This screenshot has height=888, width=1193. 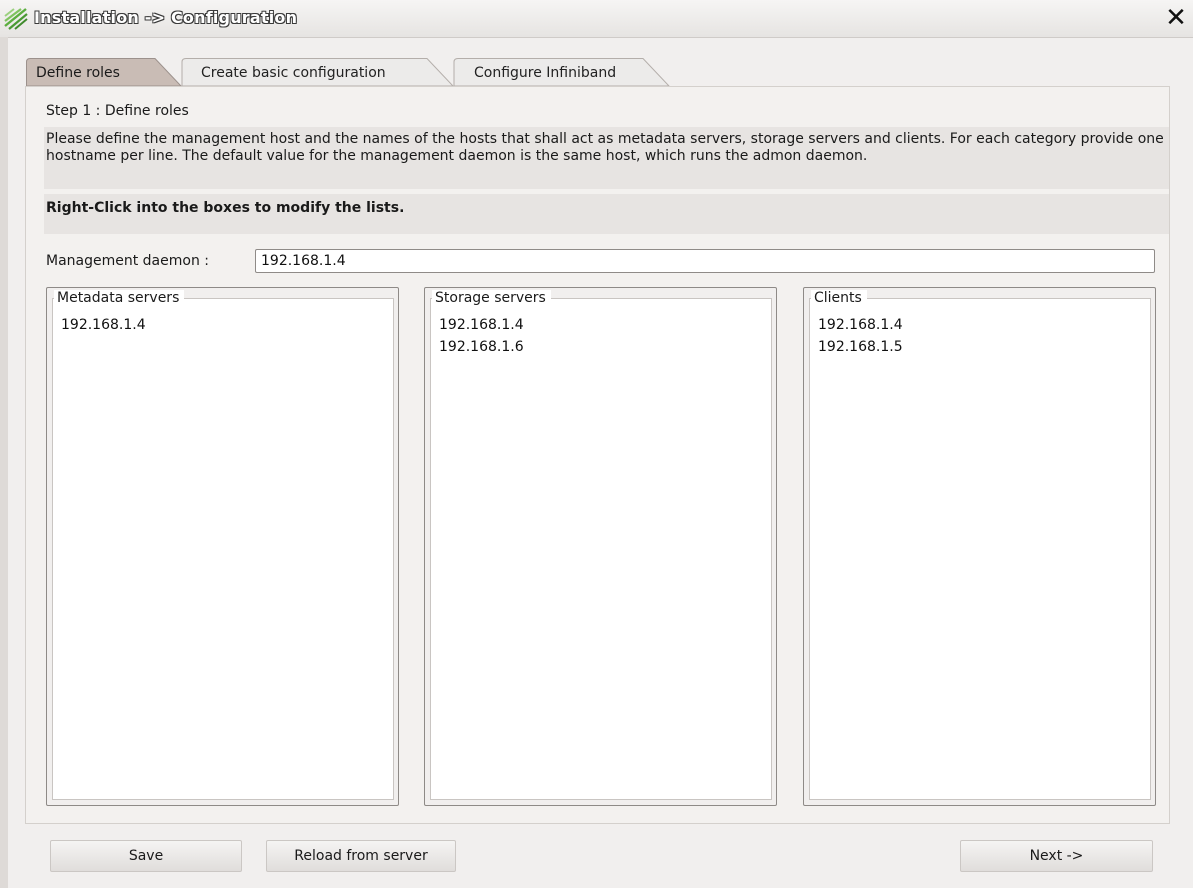 What do you see at coordinates (361, 856) in the screenshot?
I see `reload-from-server-button: Reload from server` at bounding box center [361, 856].